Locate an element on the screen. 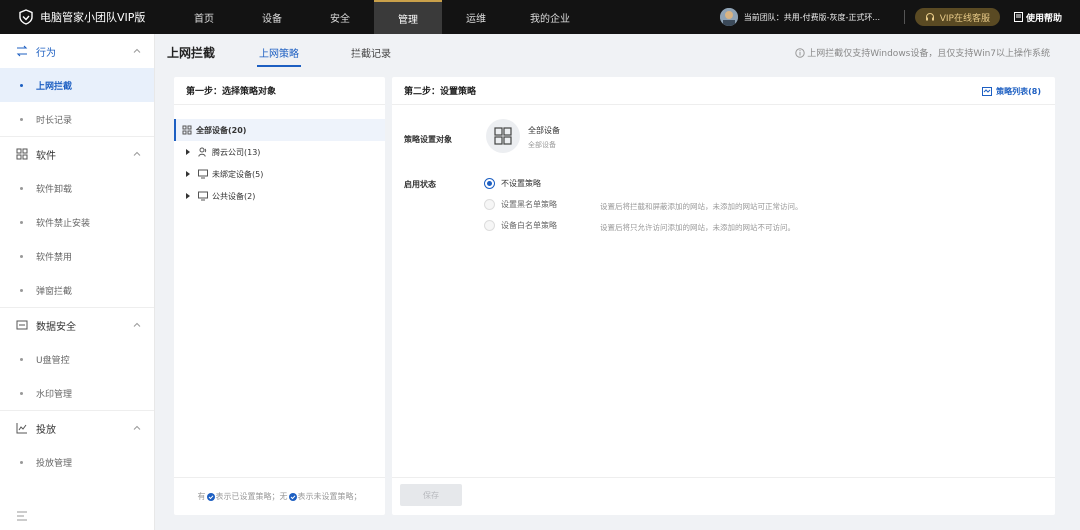 The width and height of the screenshot is (1080, 530). radio-label: 不设置策略 is located at coordinates (521, 183).